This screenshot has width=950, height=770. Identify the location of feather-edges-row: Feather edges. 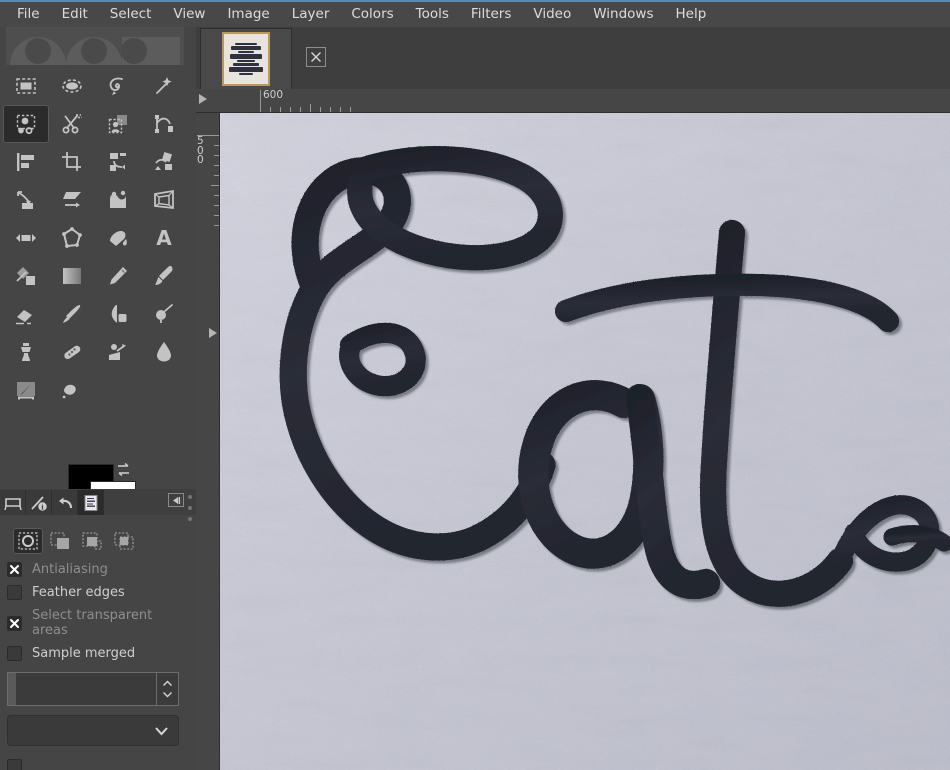
(93, 592).